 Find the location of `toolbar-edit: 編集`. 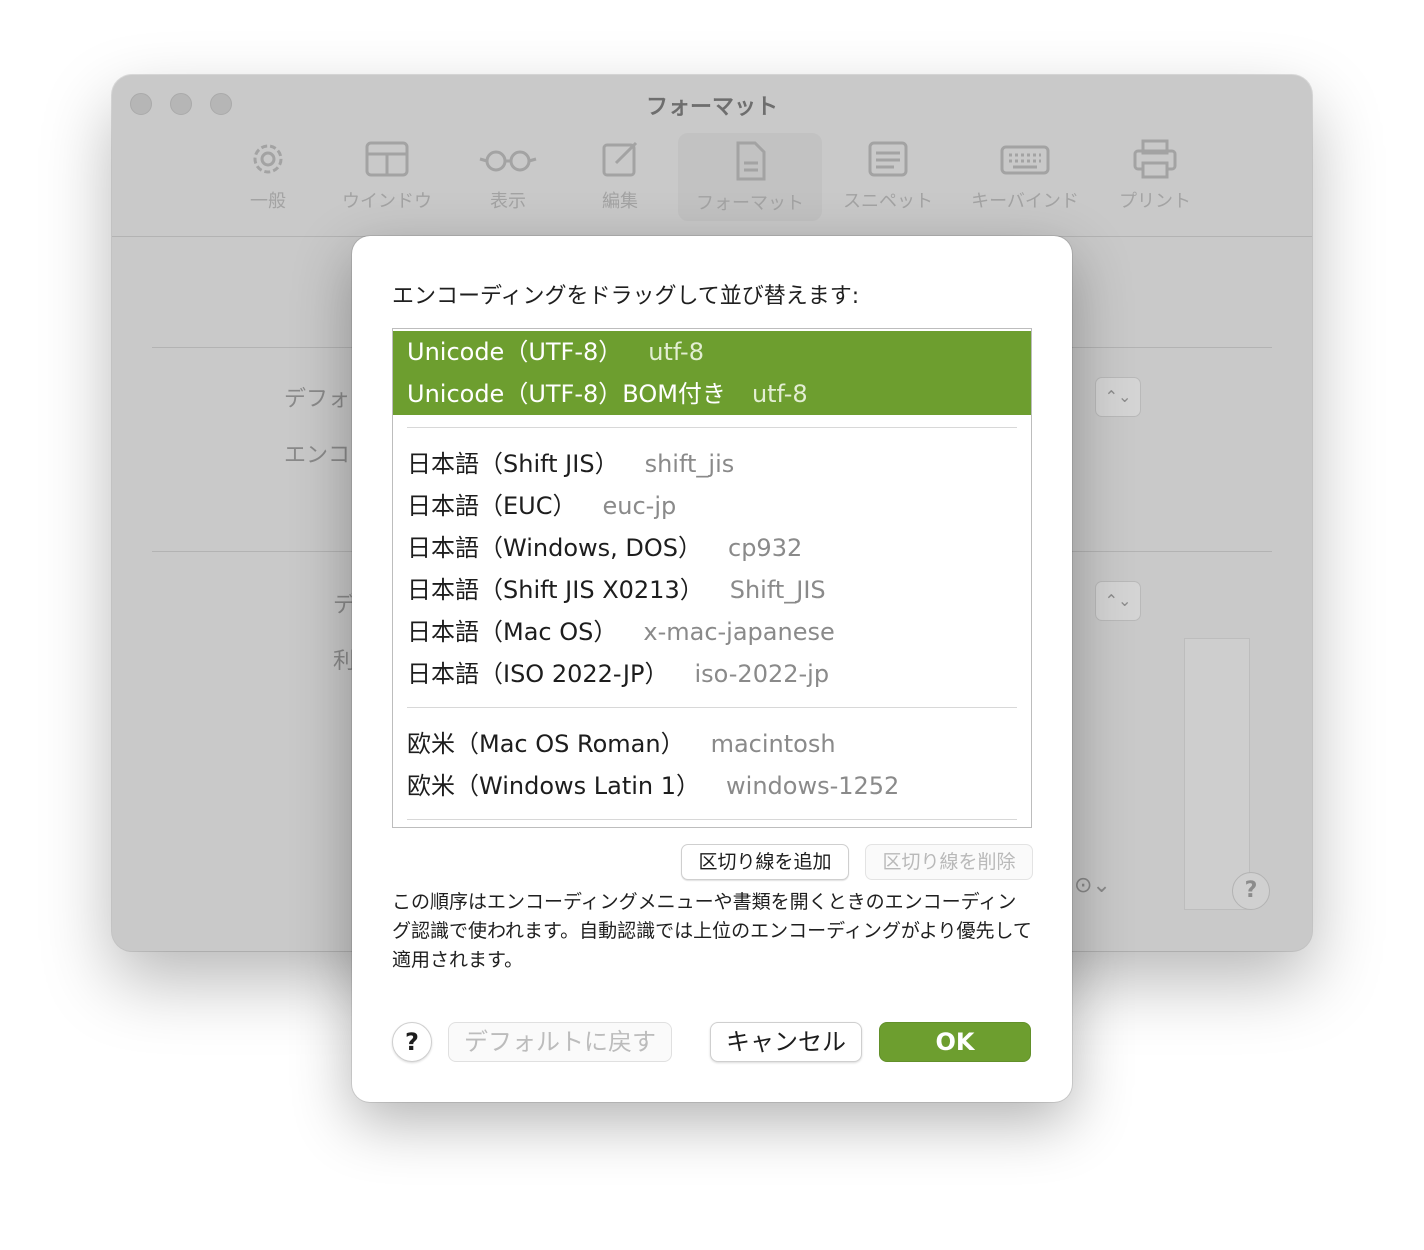

toolbar-edit: 編集 is located at coordinates (620, 175).